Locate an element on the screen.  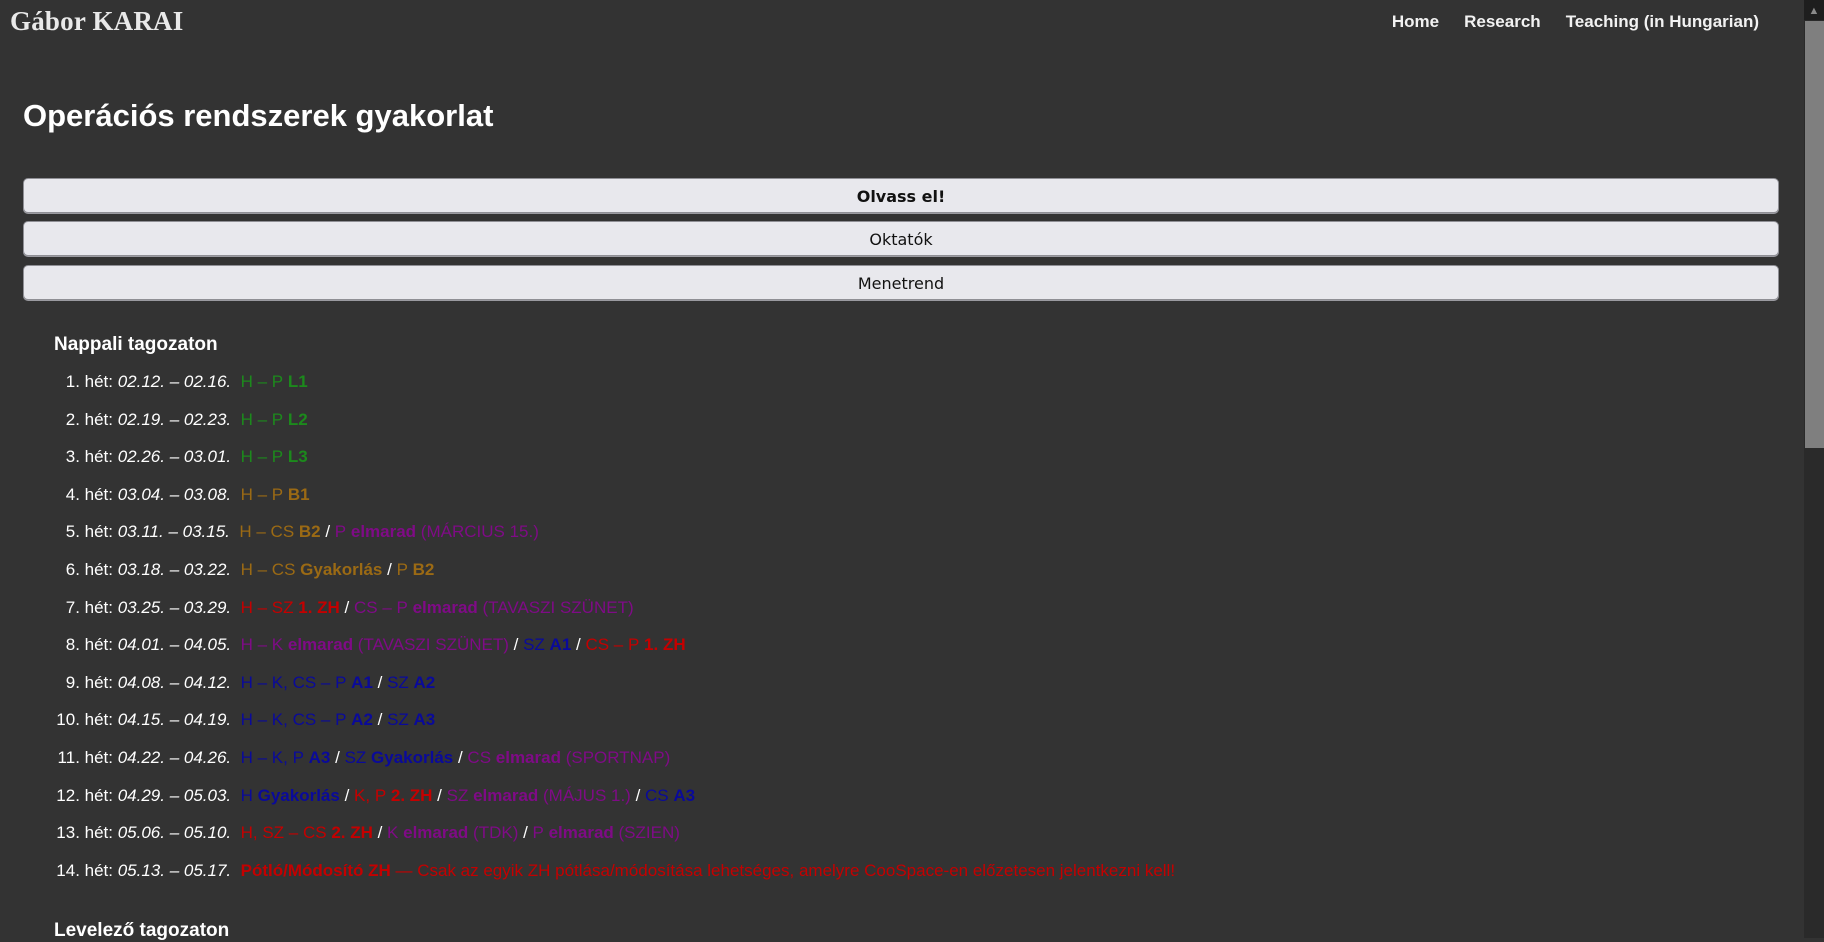
week-dates: 02.26. – 03.01. is located at coordinates (174, 457).